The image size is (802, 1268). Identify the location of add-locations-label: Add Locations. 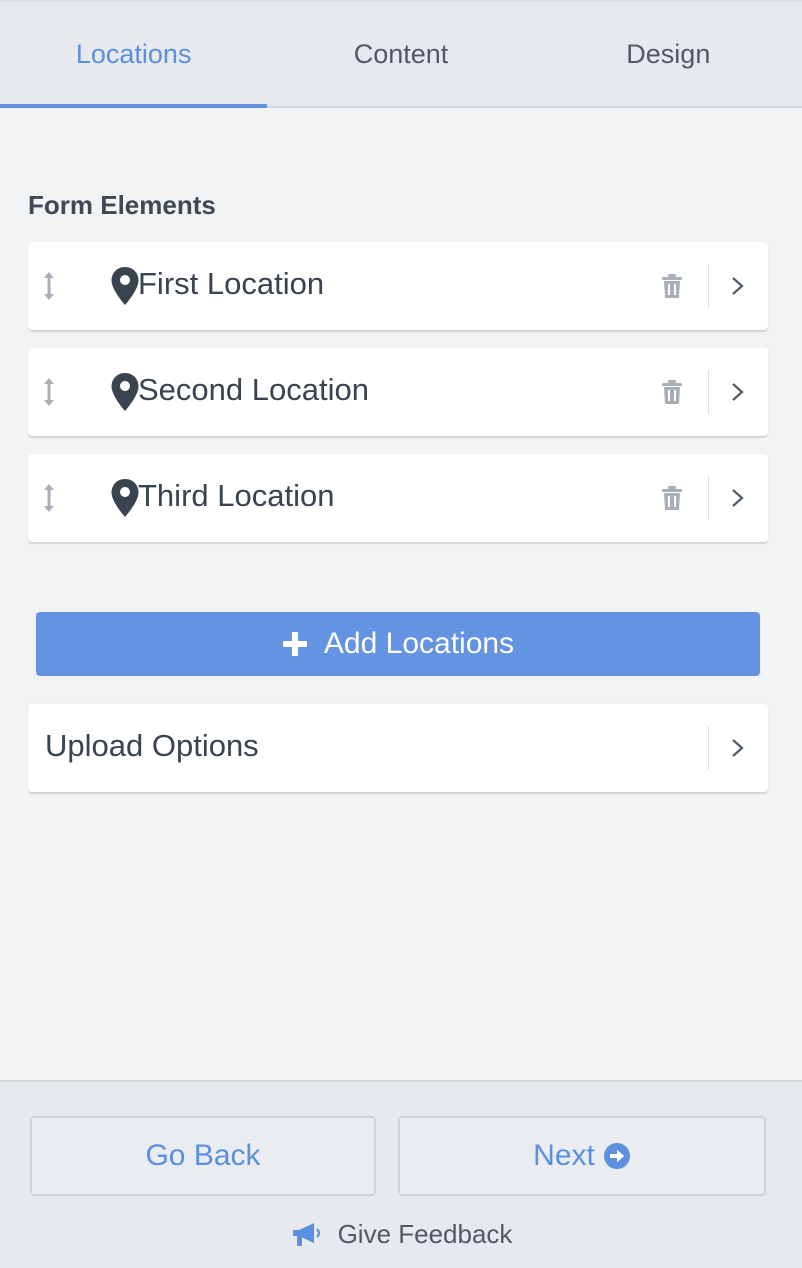
(419, 643).